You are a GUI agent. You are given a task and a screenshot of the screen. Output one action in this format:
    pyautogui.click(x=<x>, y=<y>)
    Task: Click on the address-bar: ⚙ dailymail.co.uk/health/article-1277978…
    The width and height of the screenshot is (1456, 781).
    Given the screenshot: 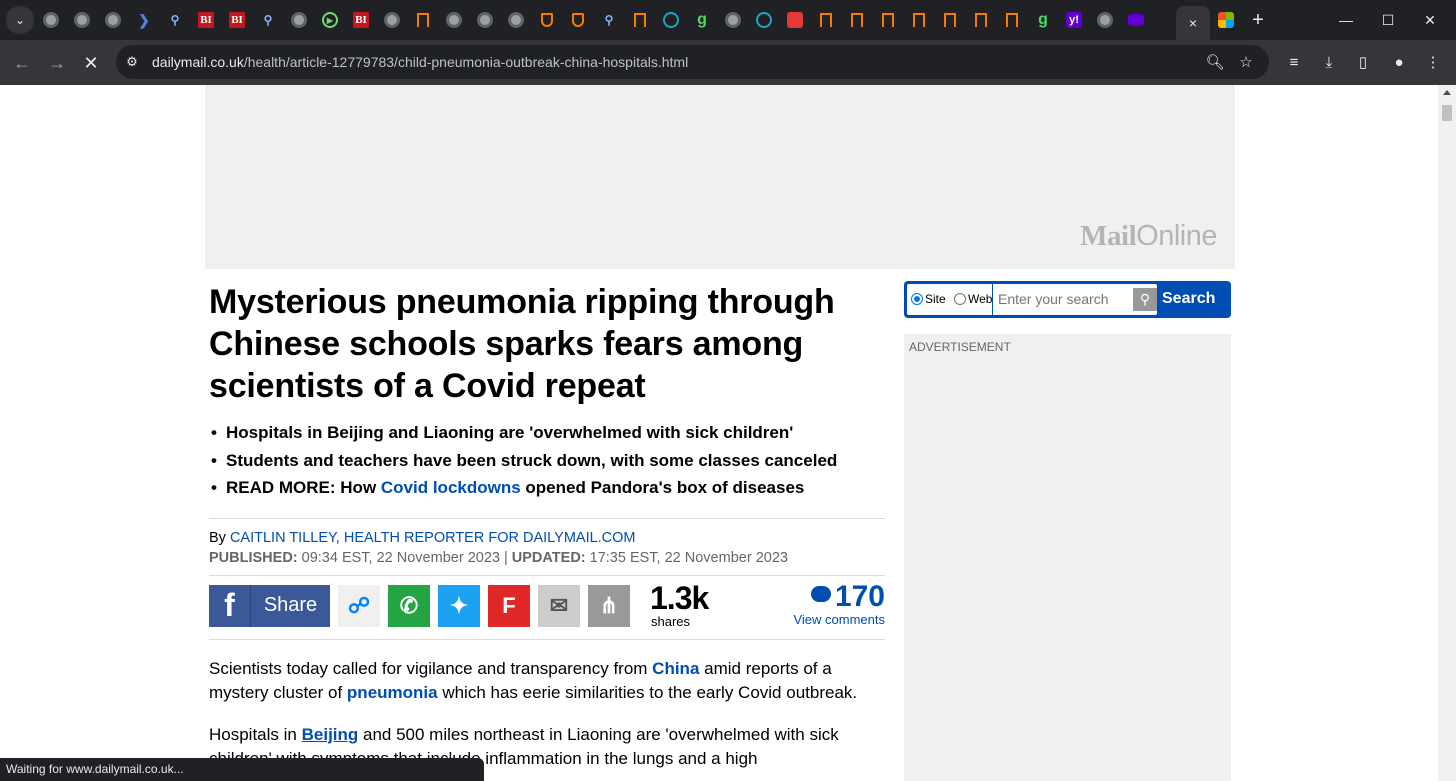 What is the action you would take?
    pyautogui.click(x=692, y=62)
    